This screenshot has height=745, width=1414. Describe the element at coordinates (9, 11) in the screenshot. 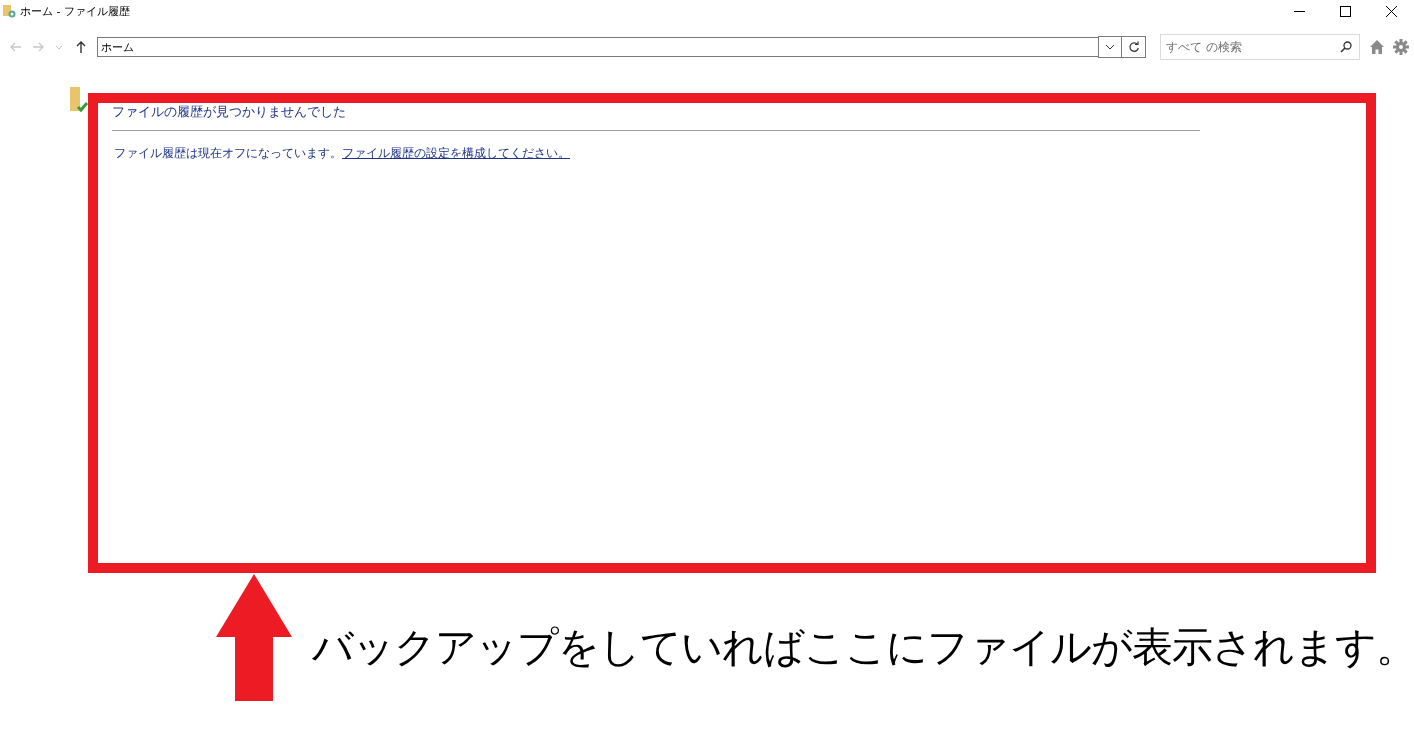

I see `app-folder-icon` at that location.